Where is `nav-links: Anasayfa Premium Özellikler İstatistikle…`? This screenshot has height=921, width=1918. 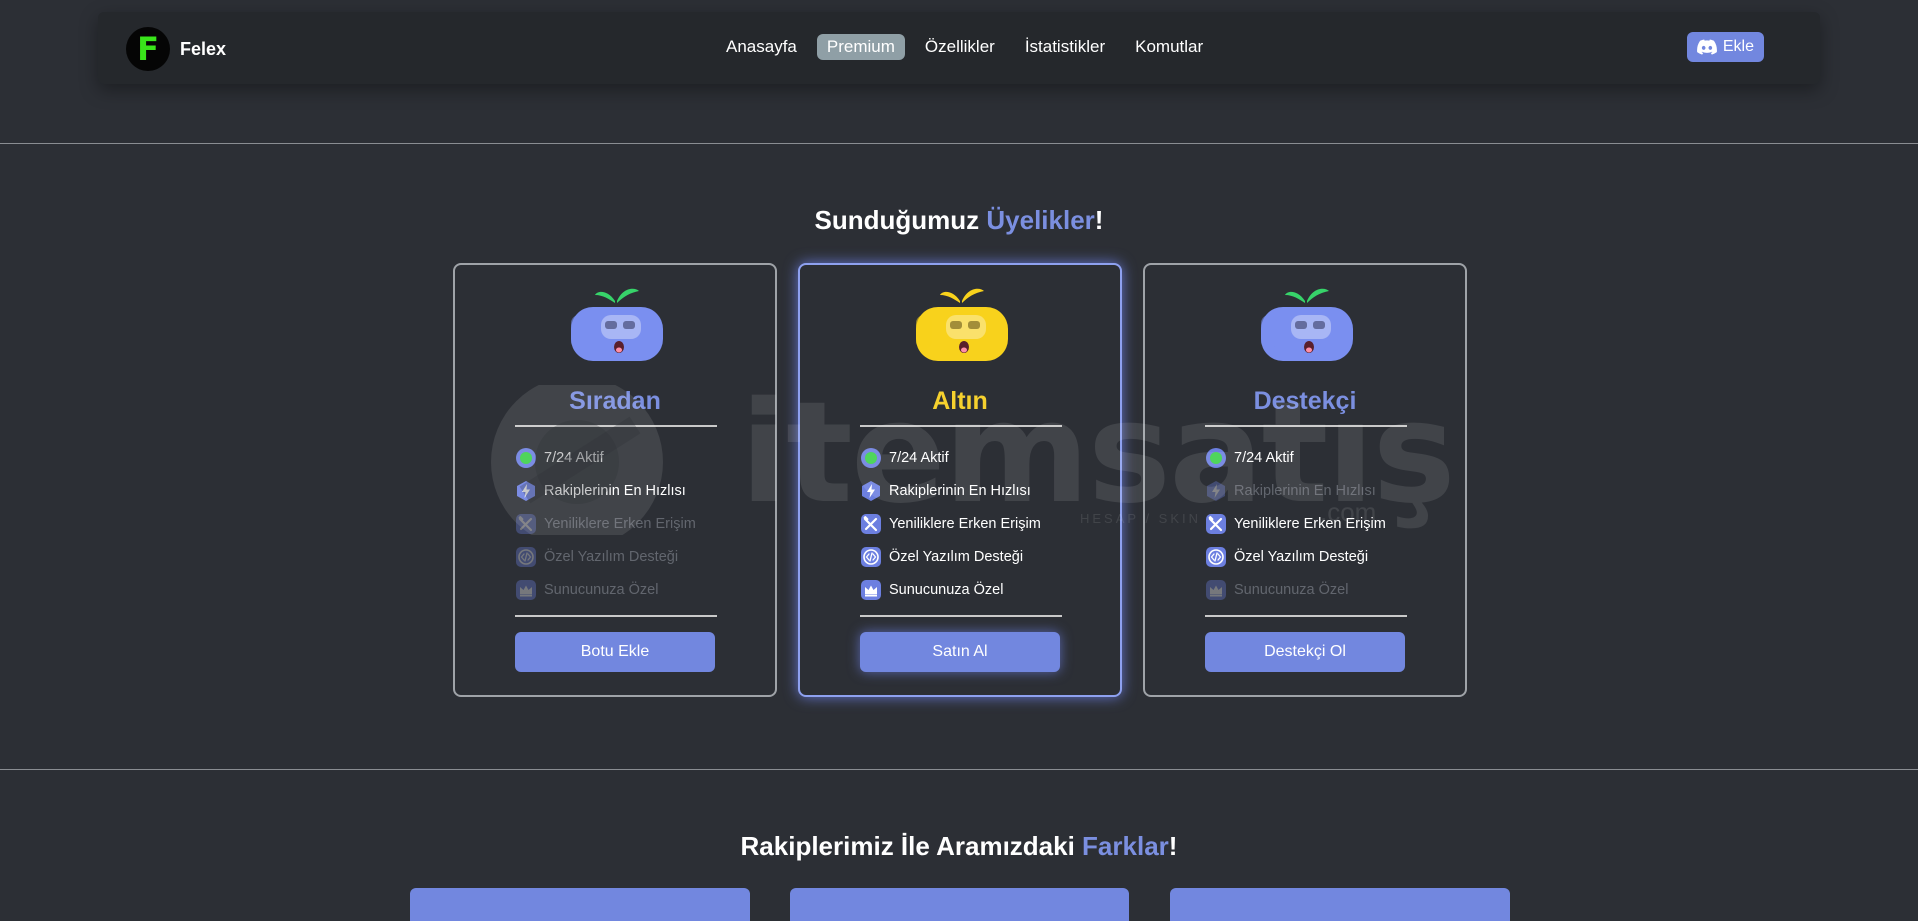
nav-links: Anasayfa Premium Özellikler İstatistikle… is located at coordinates (964, 47).